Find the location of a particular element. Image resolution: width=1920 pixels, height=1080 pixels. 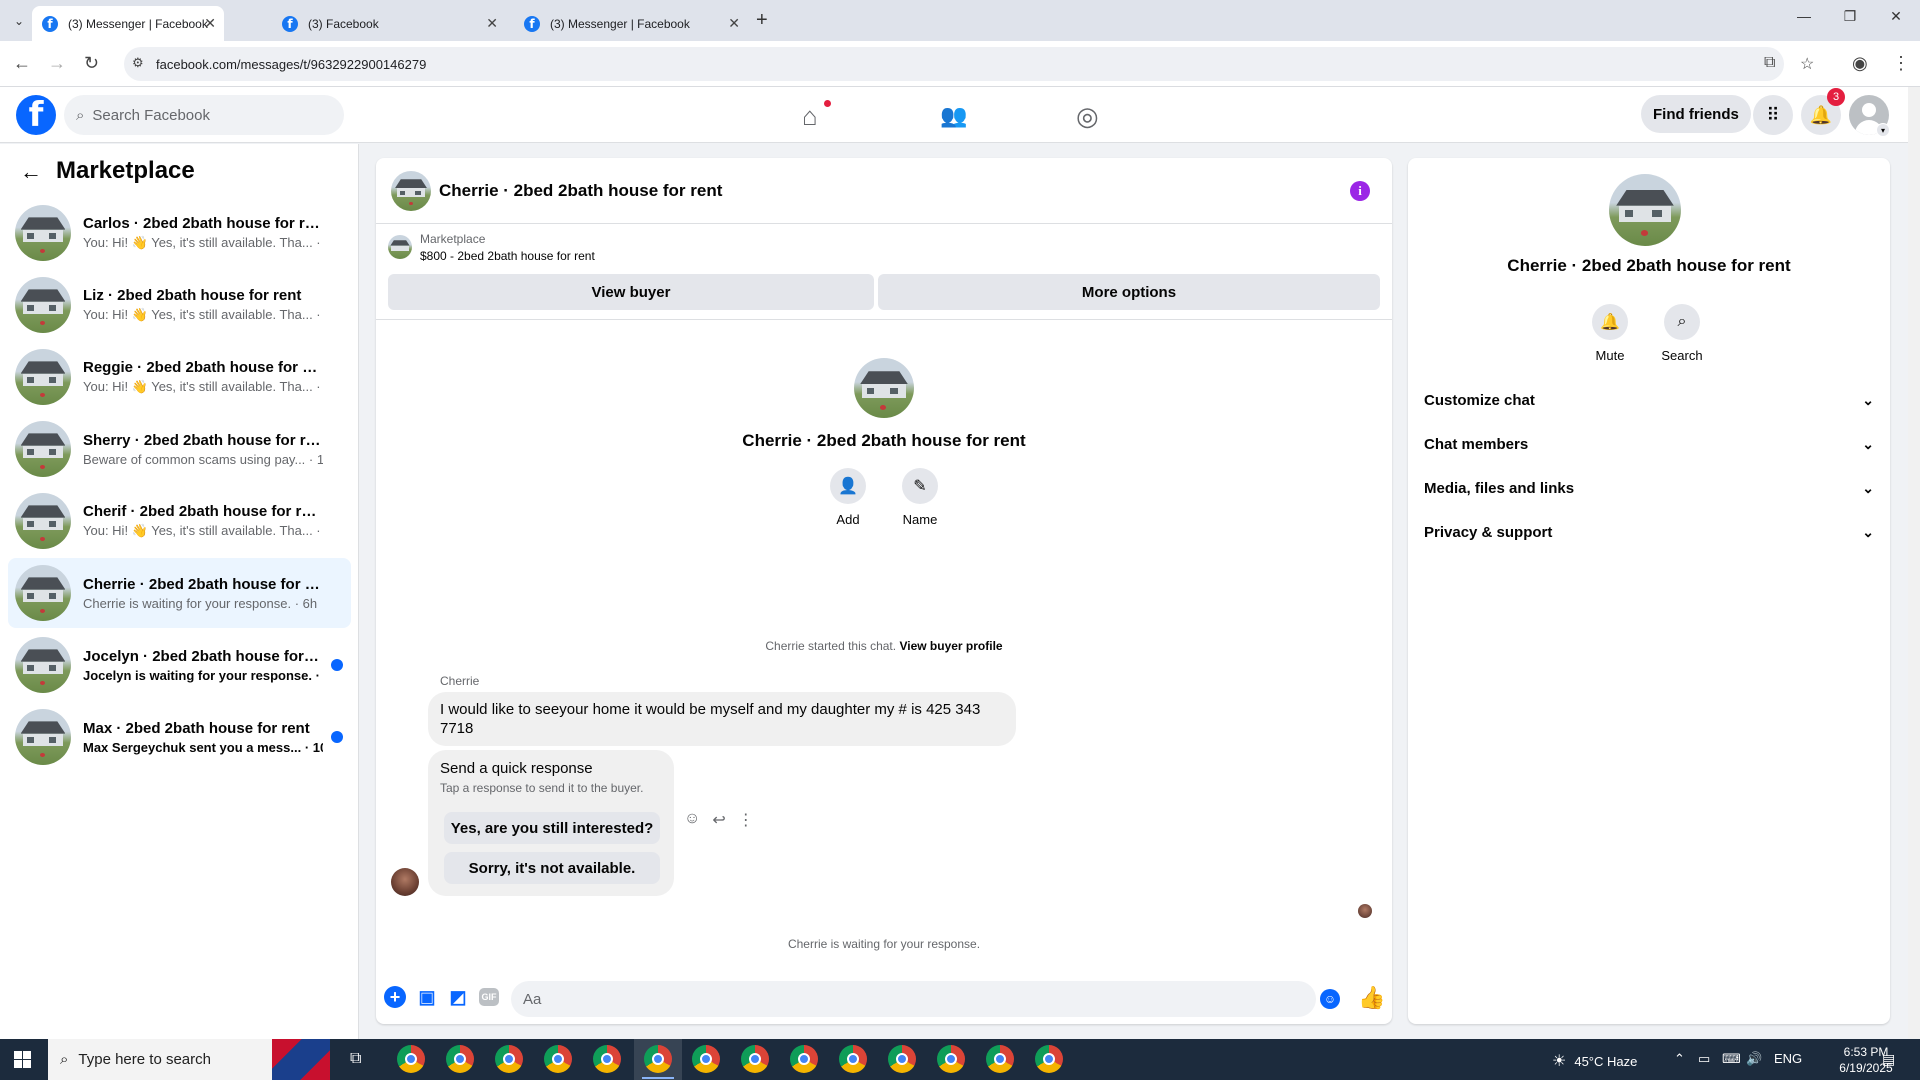

minimize-button: — is located at coordinates (1804, 16).